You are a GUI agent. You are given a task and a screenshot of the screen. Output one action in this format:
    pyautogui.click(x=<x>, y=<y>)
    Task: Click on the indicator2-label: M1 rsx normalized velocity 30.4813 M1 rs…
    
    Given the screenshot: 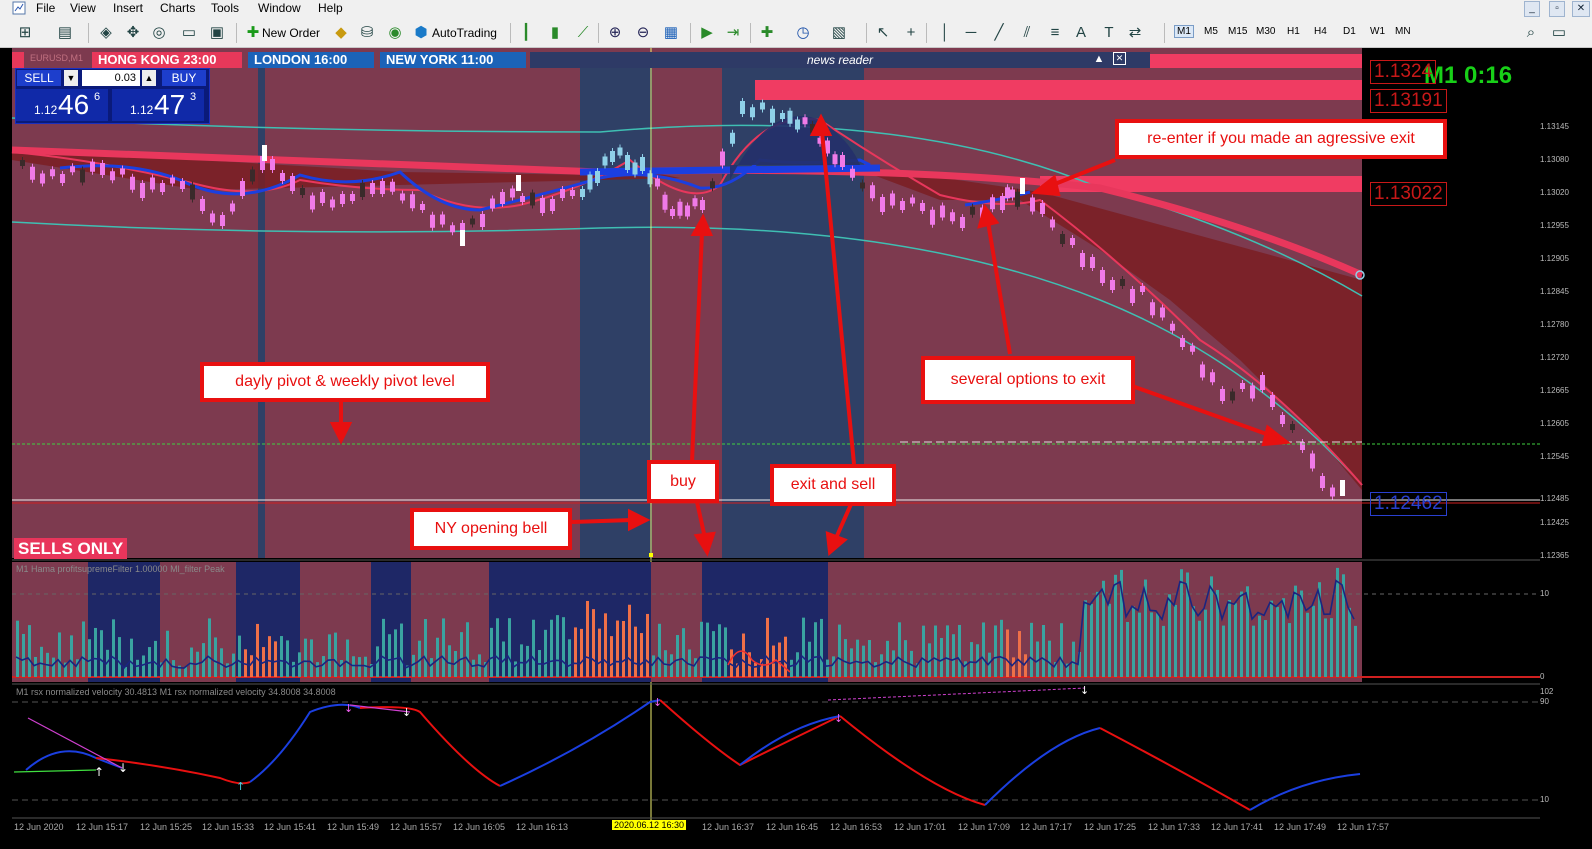 What is the action you would take?
    pyautogui.click(x=176, y=692)
    